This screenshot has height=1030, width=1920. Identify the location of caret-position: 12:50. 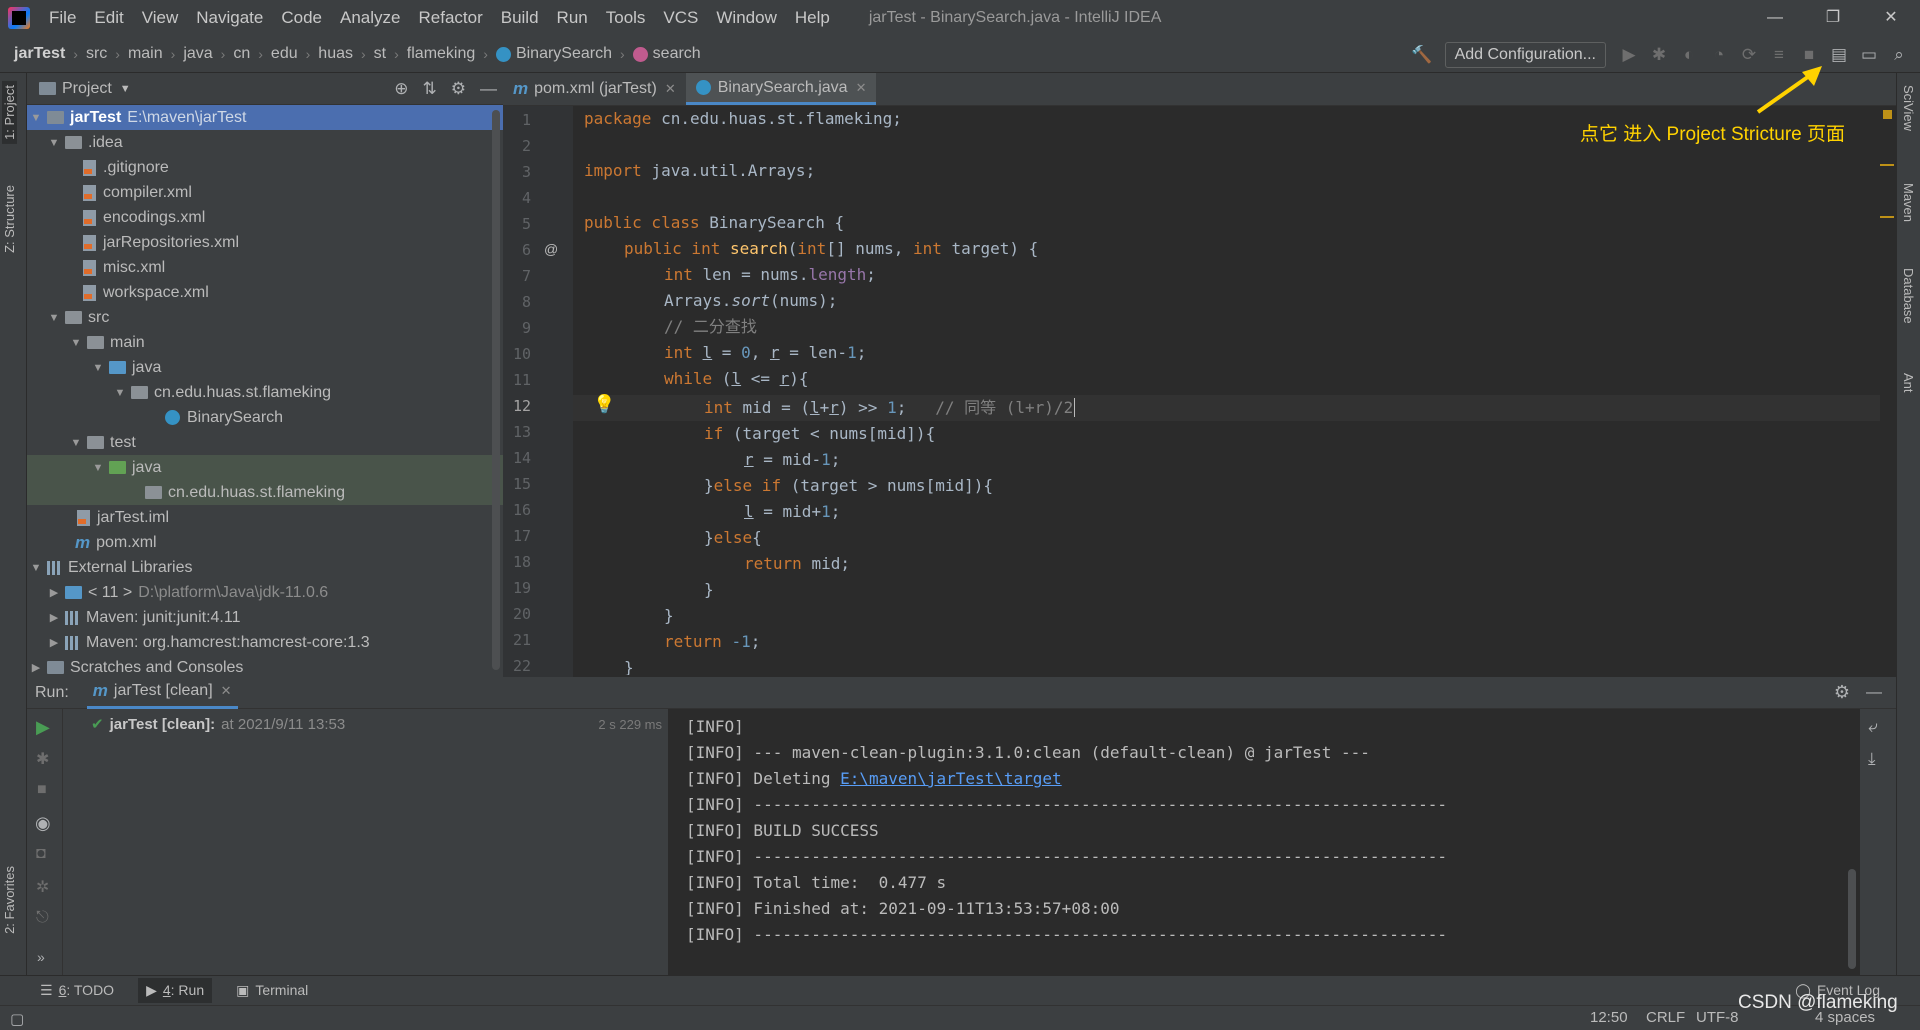
(1609, 1017).